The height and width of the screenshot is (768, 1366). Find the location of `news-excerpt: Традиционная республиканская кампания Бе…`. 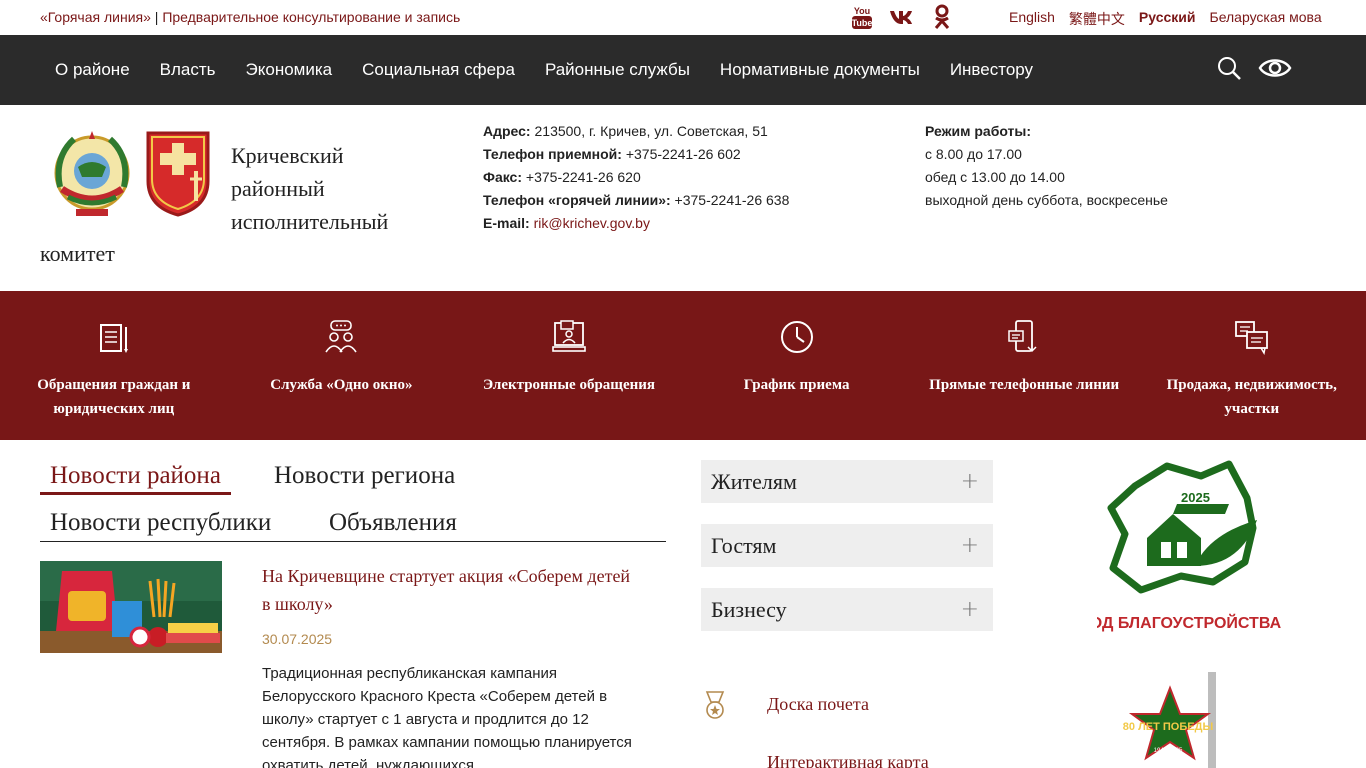

news-excerpt: Традиционная республиканская кампания Бе… is located at coordinates (447, 716).